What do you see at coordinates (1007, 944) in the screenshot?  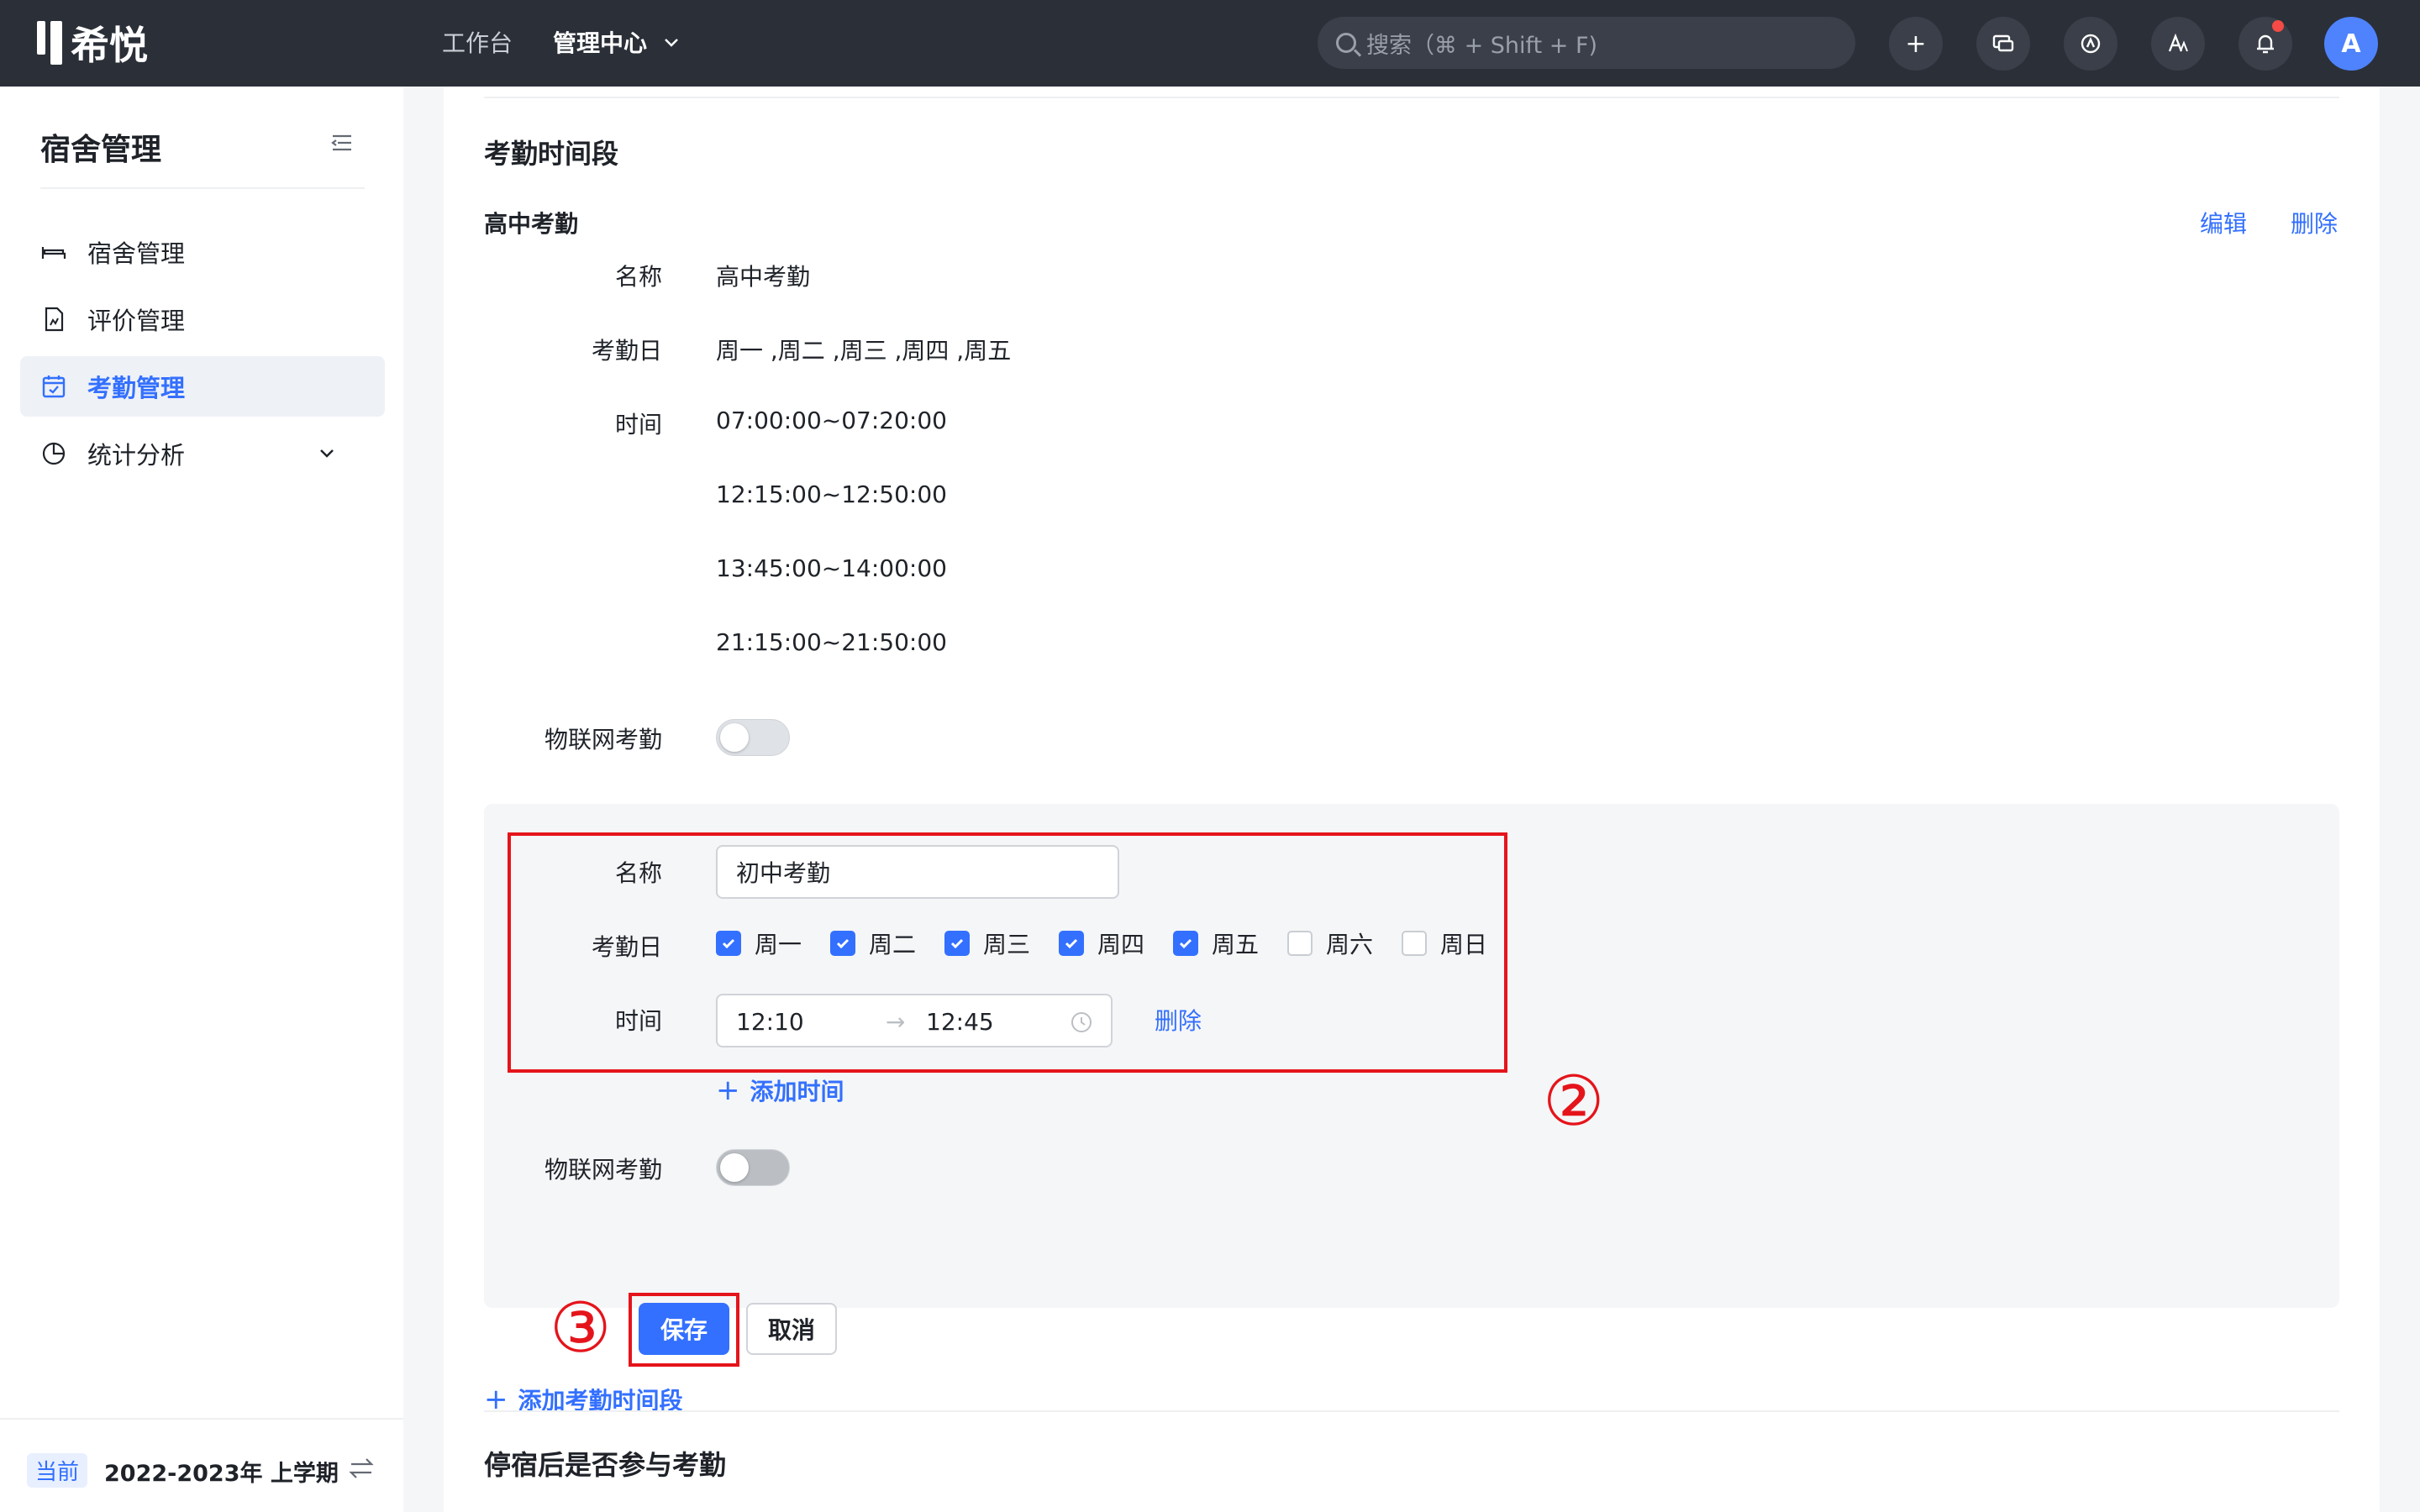 I see `checkbox-label: 周三` at bounding box center [1007, 944].